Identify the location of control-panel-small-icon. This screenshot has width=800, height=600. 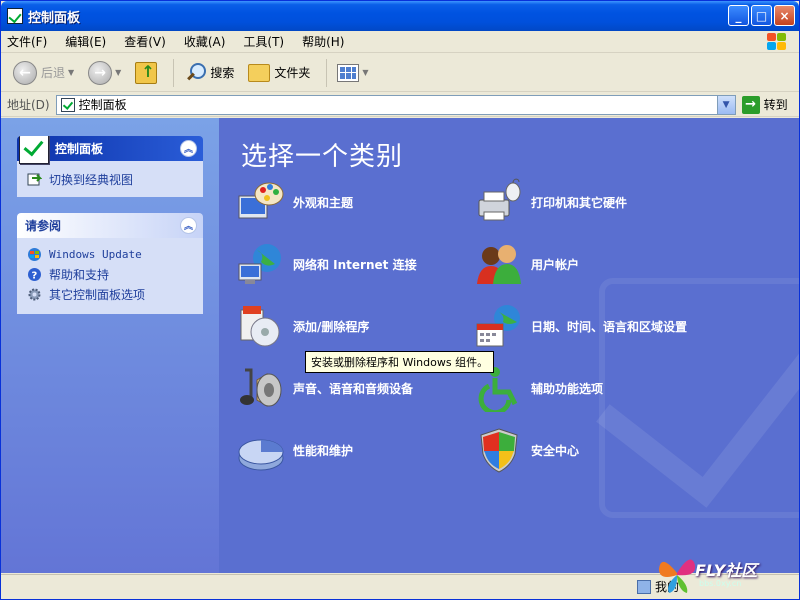
(67, 104).